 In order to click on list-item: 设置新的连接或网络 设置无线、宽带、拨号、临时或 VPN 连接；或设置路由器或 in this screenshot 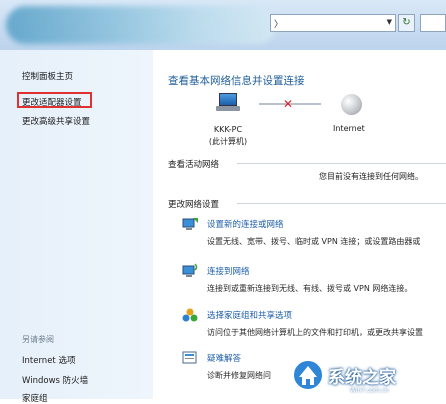, I will do `click(313, 232)`.